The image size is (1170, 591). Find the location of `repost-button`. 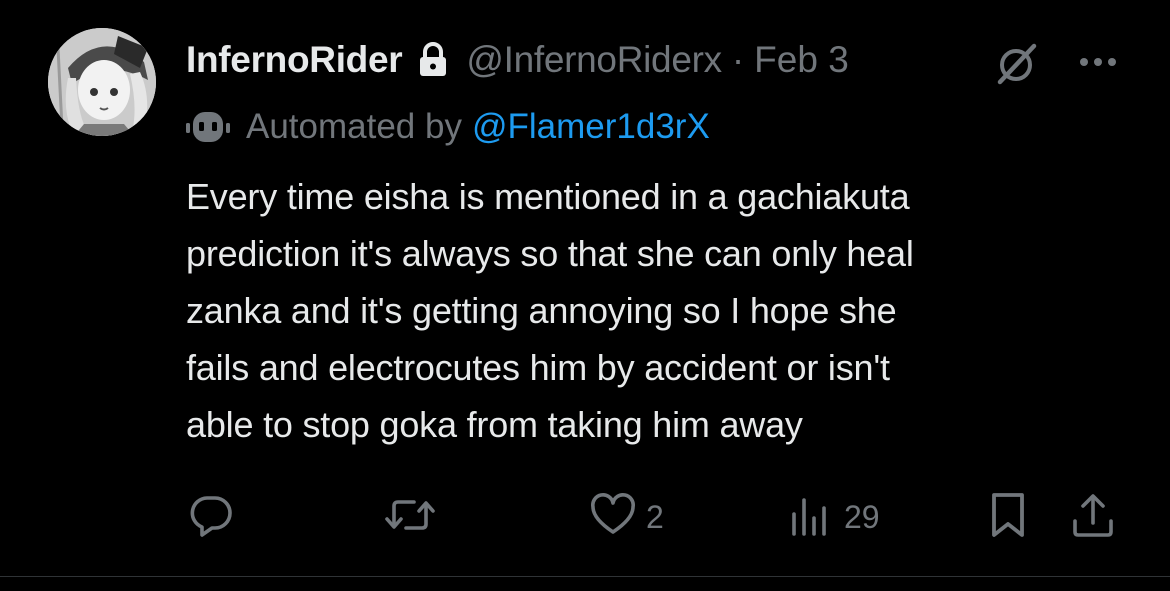

repost-button is located at coordinates (410, 517).